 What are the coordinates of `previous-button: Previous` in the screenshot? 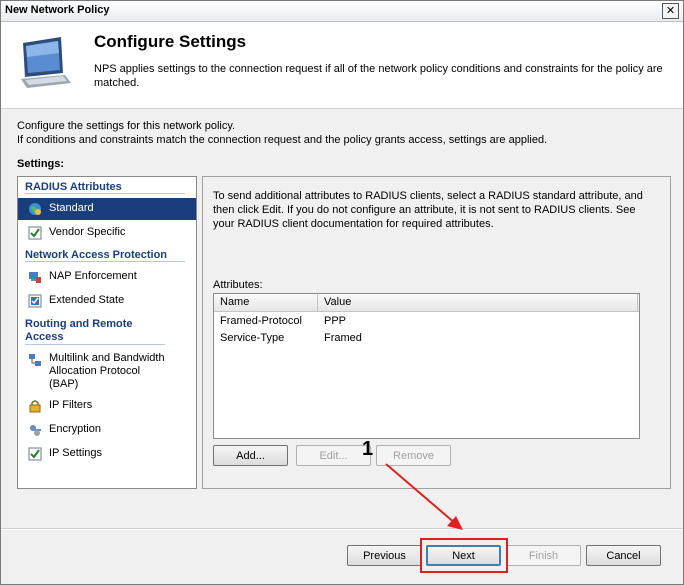 It's located at (384, 555).